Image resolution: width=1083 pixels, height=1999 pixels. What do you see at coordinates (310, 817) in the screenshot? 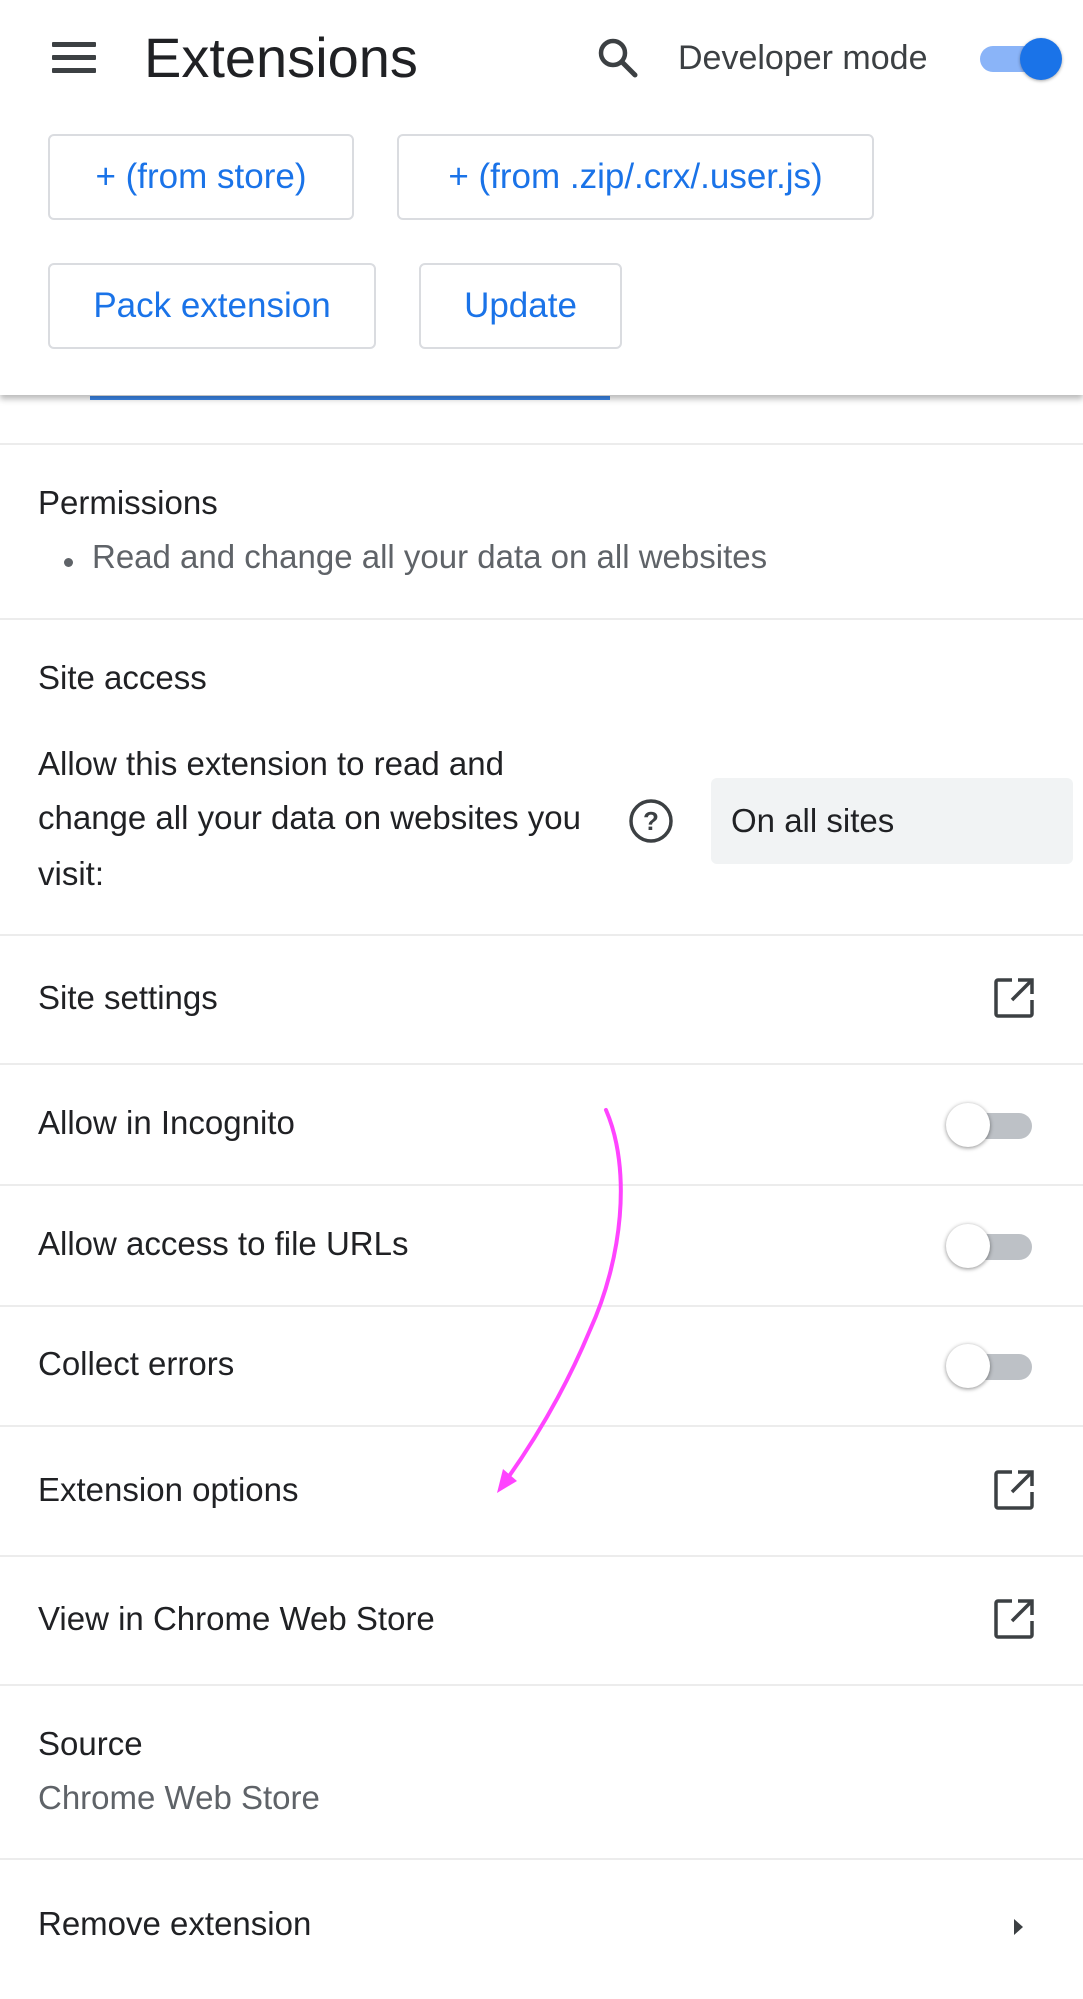
I see `site-access-description-line: change all your data on websites you` at bounding box center [310, 817].